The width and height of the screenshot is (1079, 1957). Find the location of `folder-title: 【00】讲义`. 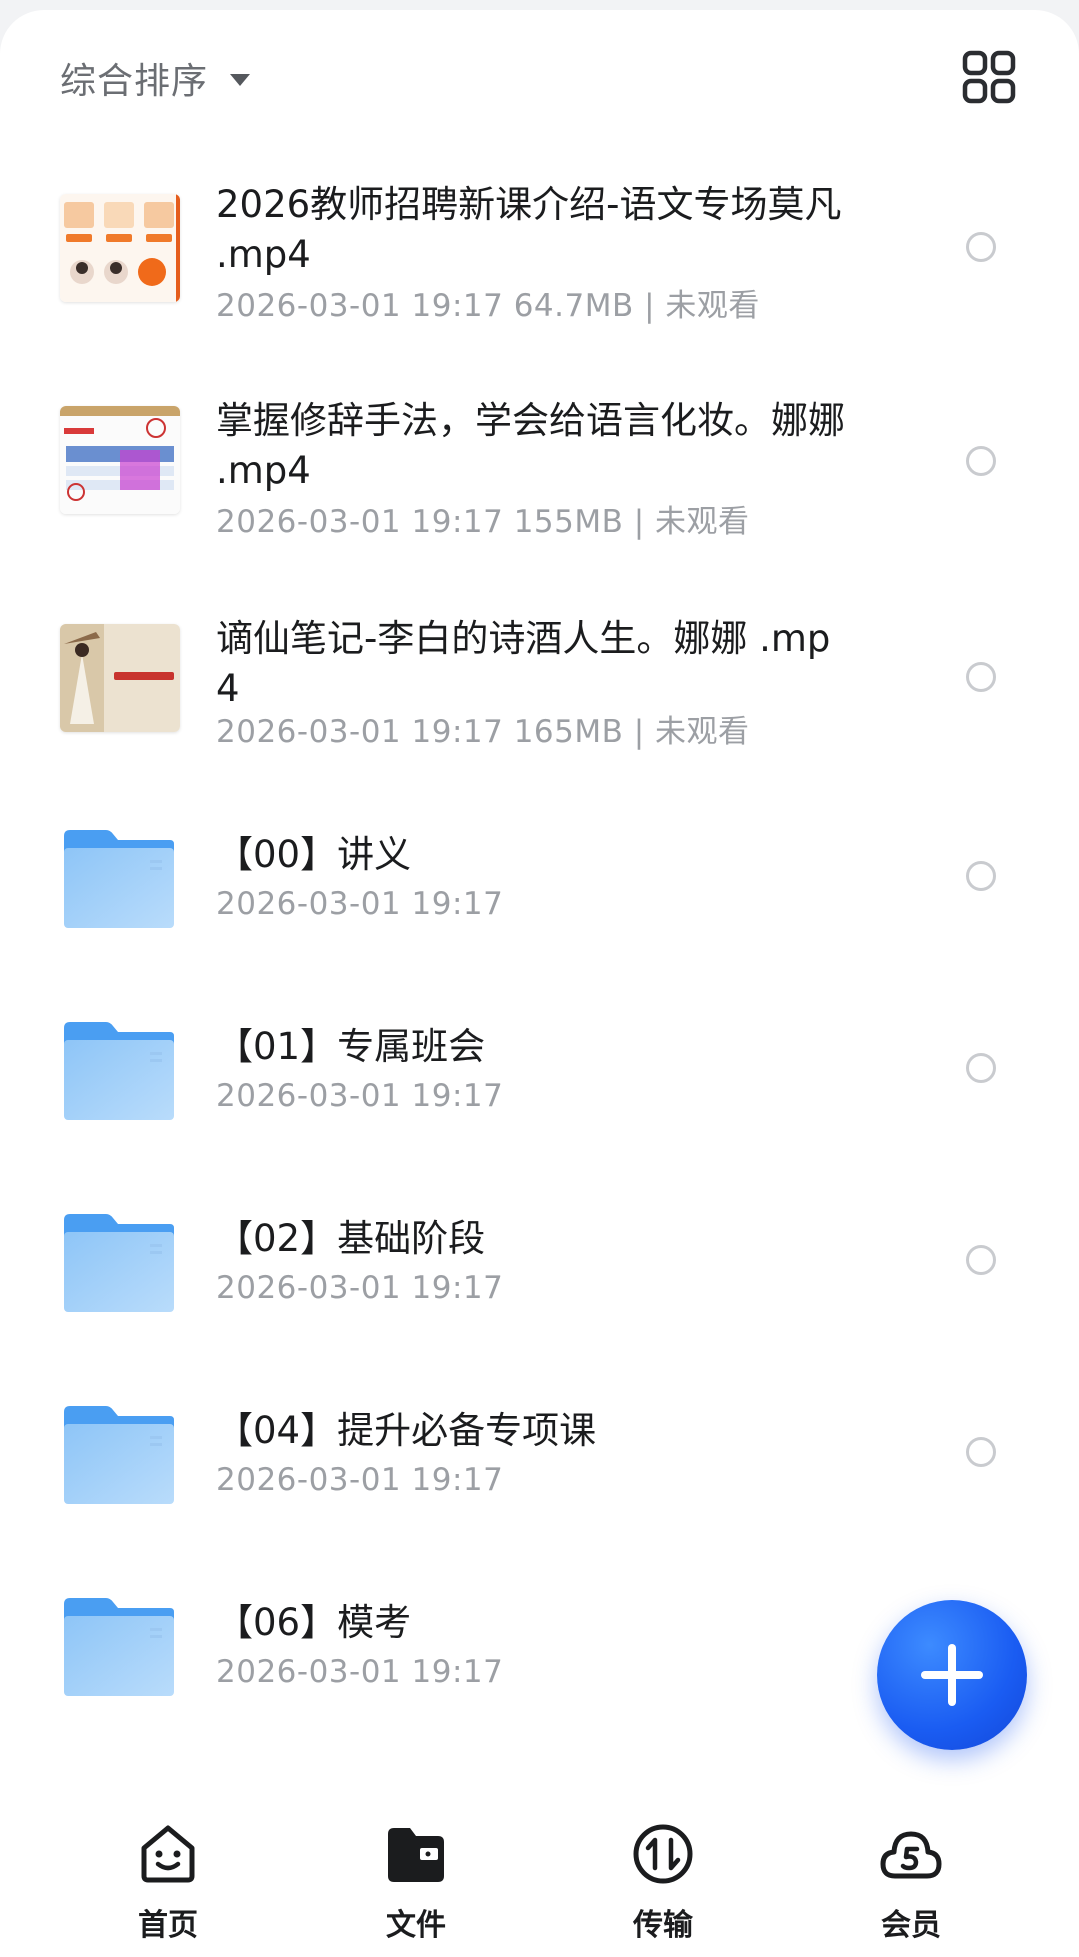

folder-title: 【00】讲义 is located at coordinates (314, 854).